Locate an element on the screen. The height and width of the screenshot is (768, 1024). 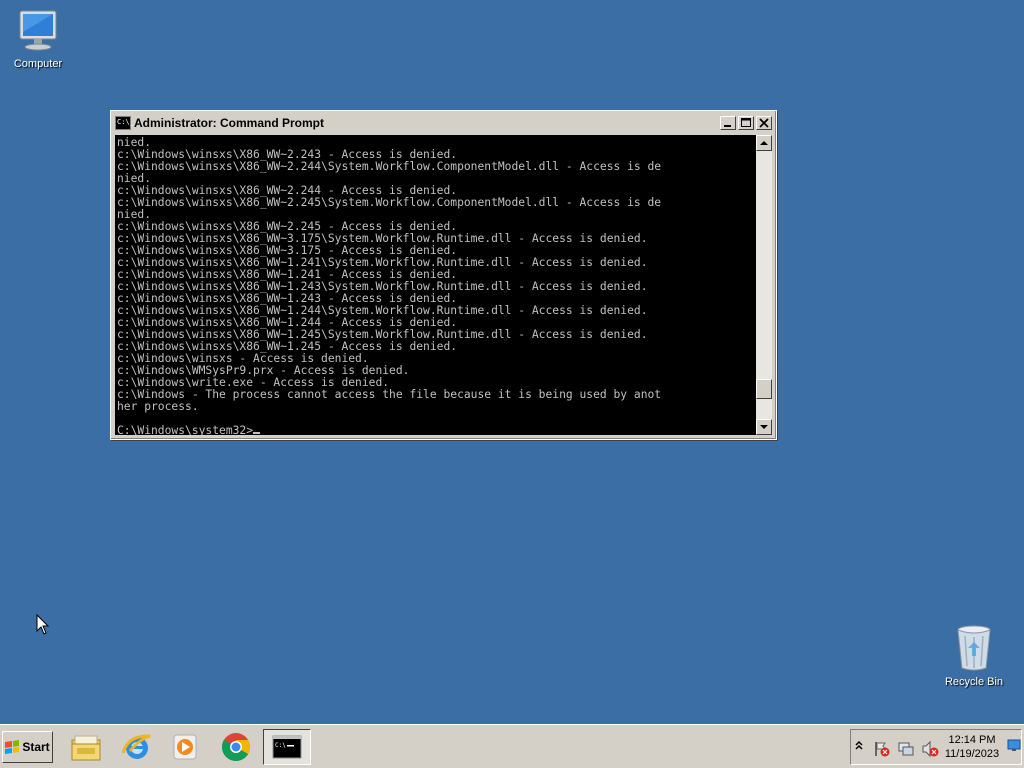
taskbar-windows-media-player is located at coordinates (185, 747).